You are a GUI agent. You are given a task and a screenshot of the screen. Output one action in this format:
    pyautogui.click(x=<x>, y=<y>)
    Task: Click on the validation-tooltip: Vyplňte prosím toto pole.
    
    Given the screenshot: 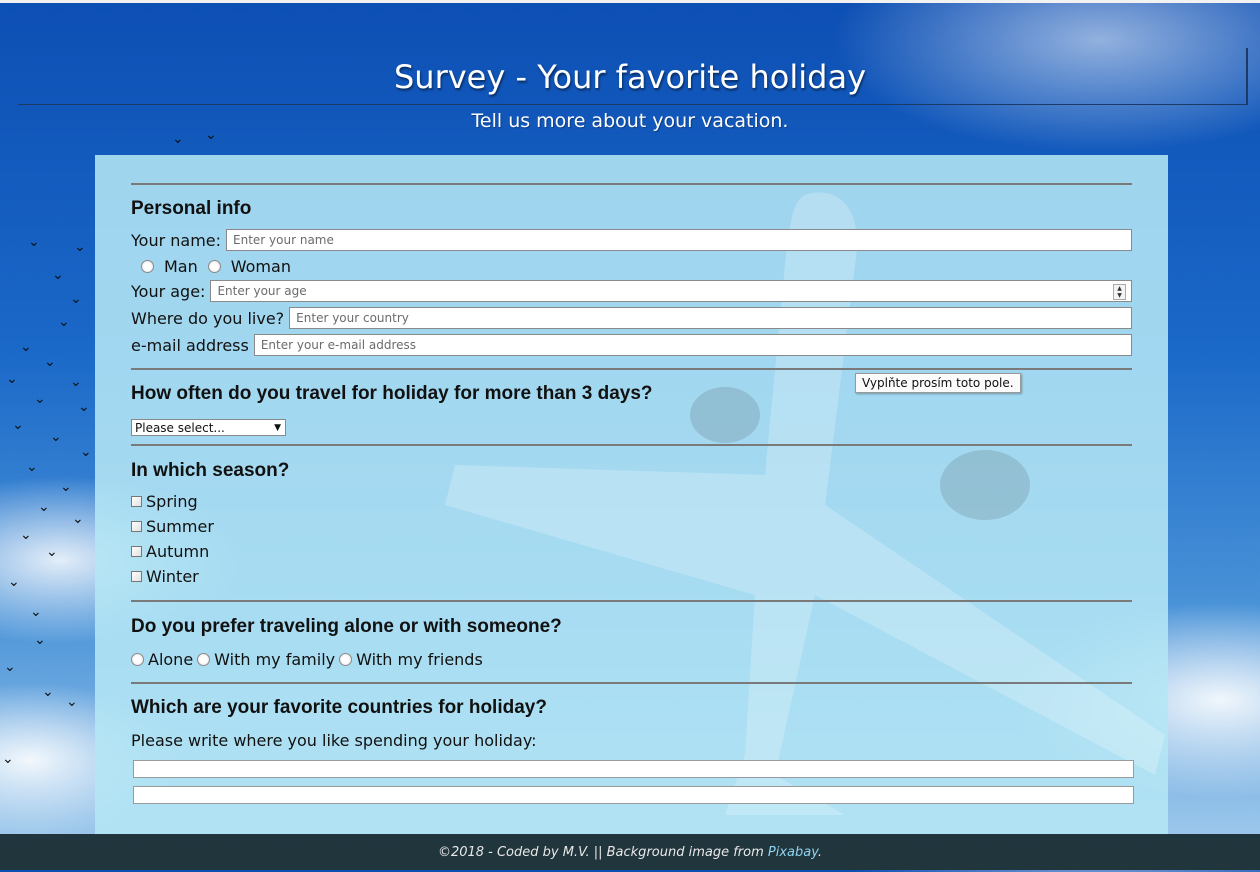 What is the action you would take?
    pyautogui.click(x=938, y=383)
    